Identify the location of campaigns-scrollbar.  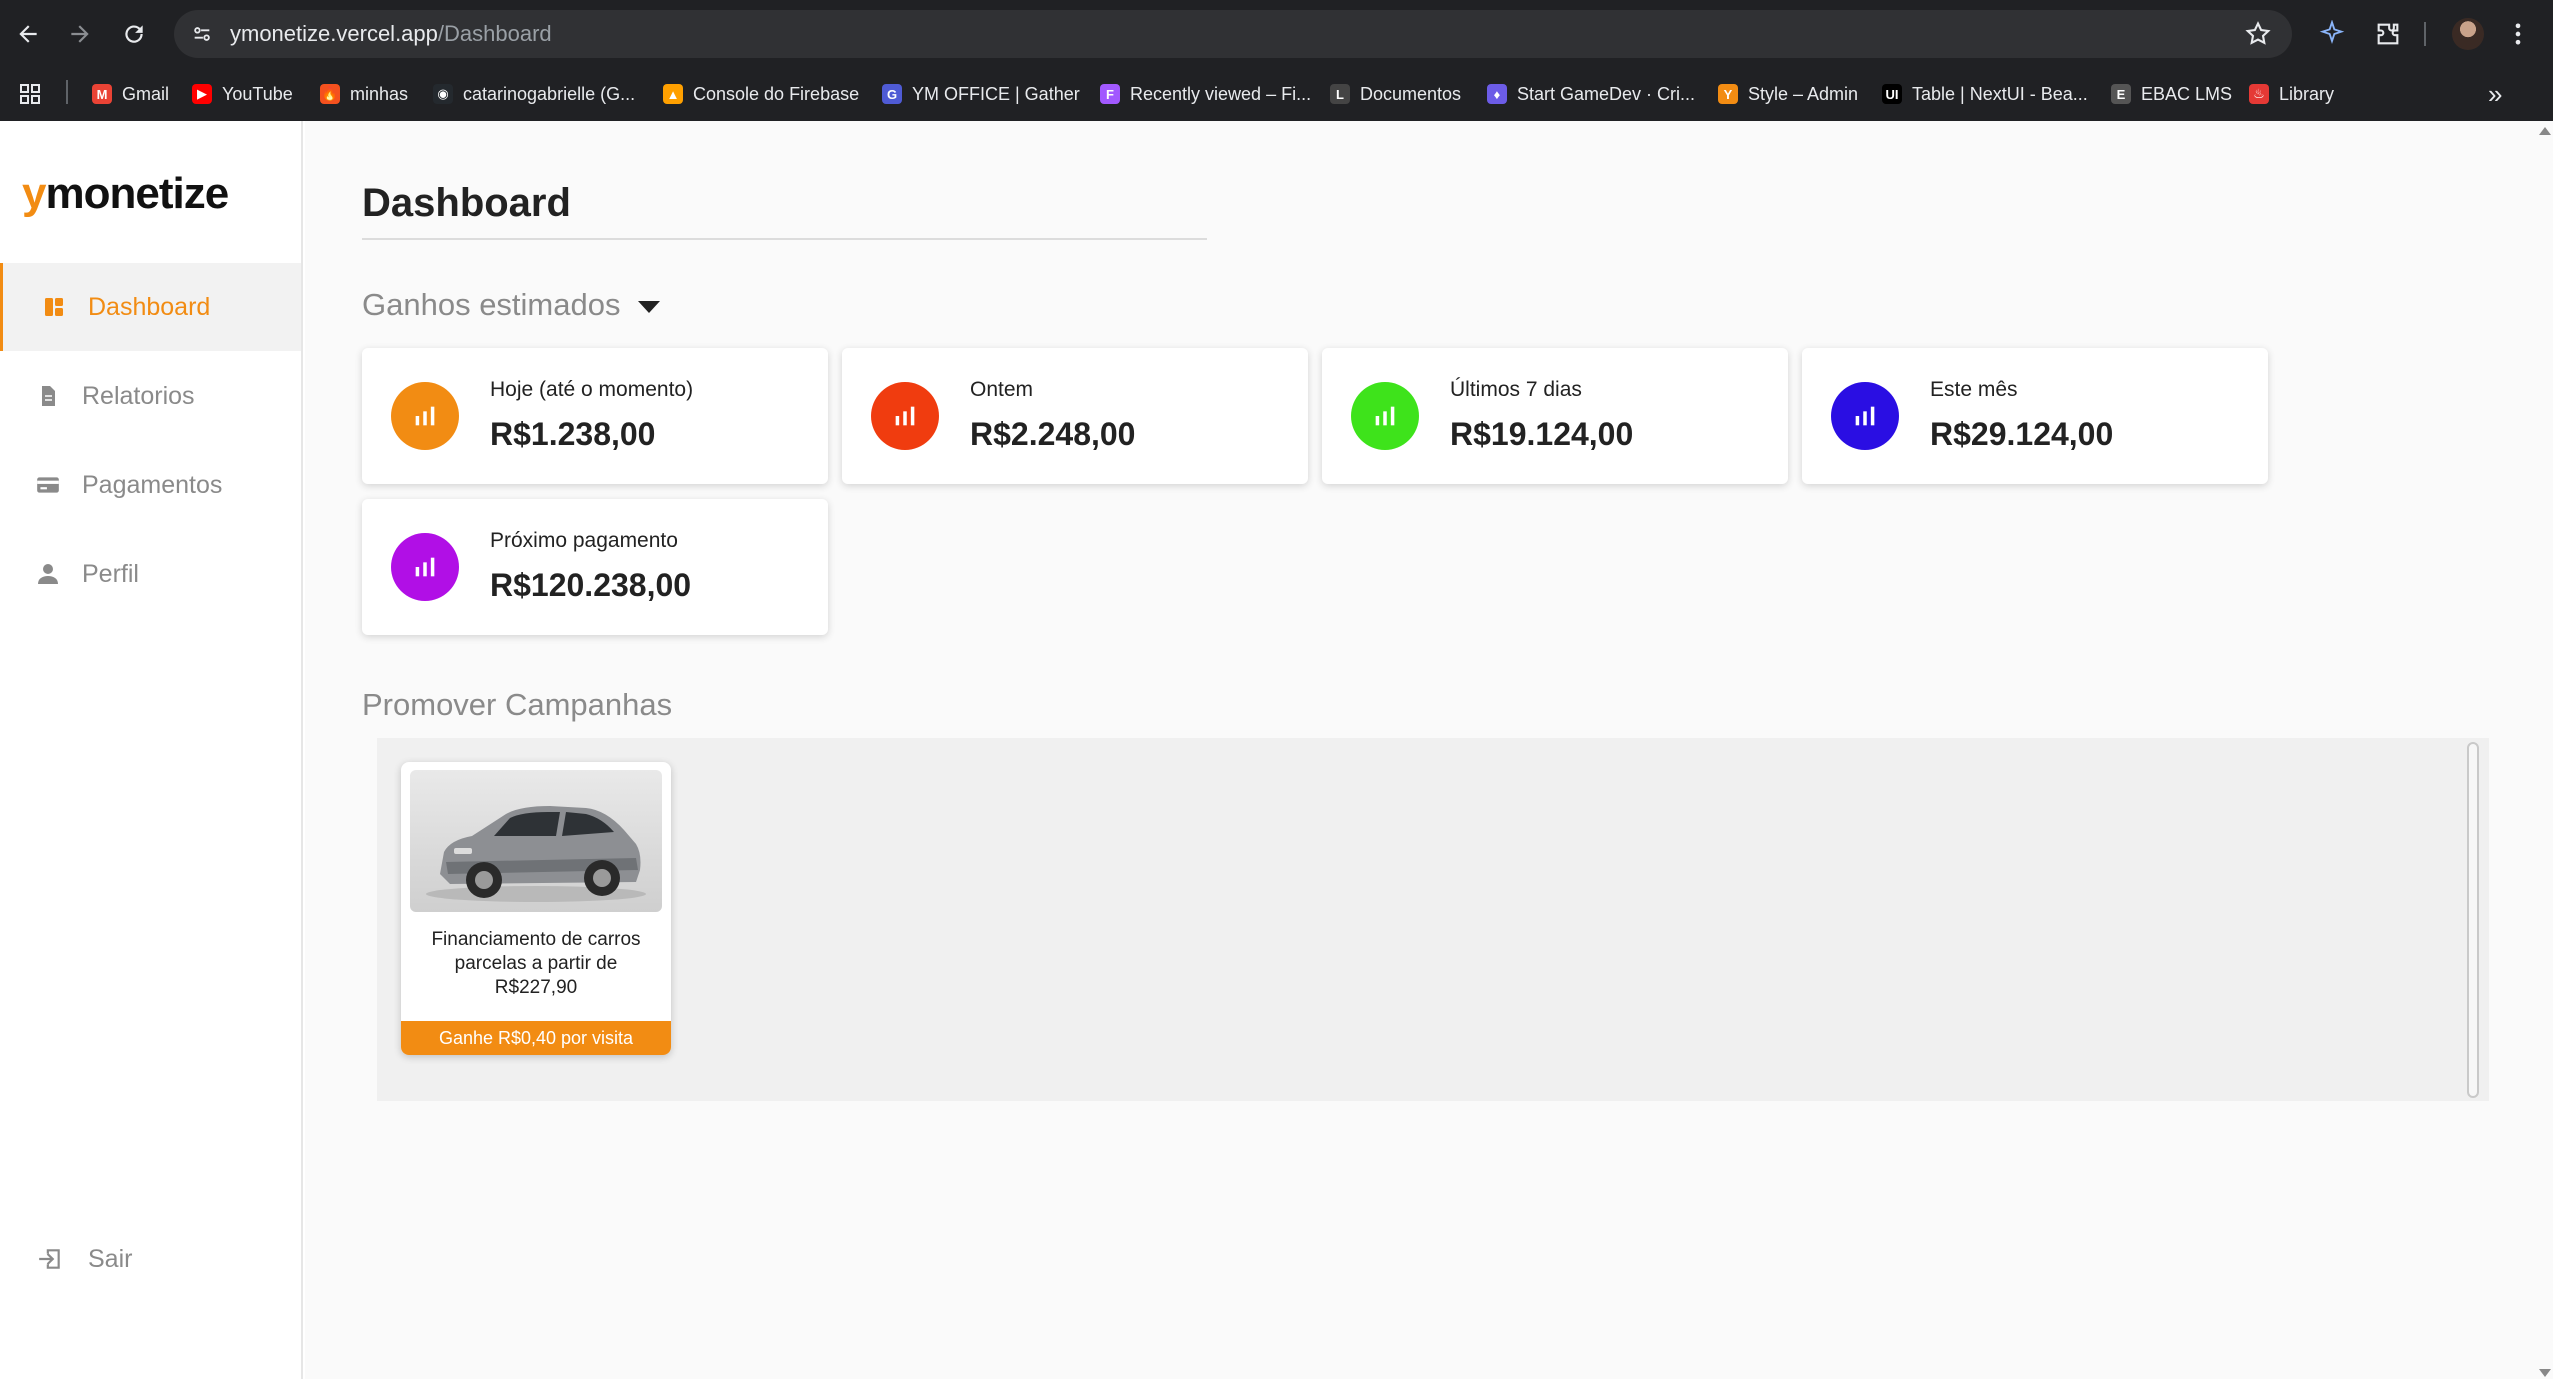
(2473, 920).